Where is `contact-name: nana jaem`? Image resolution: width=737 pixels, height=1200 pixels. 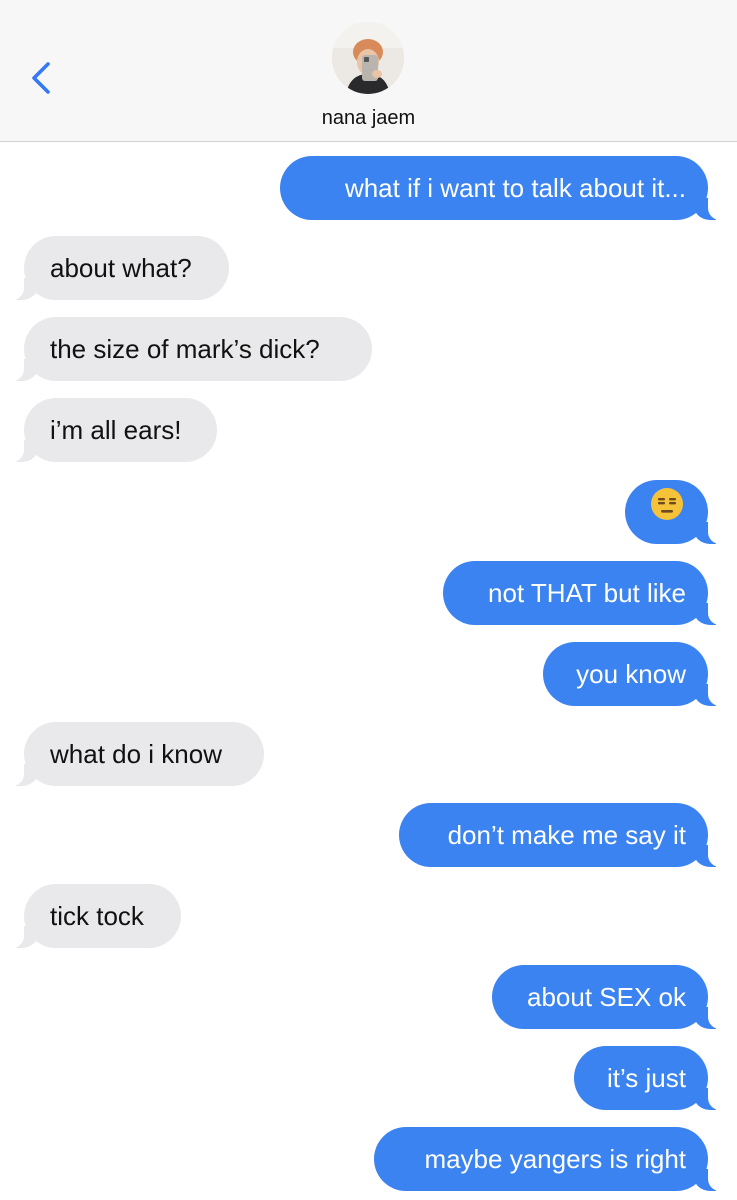 contact-name: nana jaem is located at coordinates (368, 118).